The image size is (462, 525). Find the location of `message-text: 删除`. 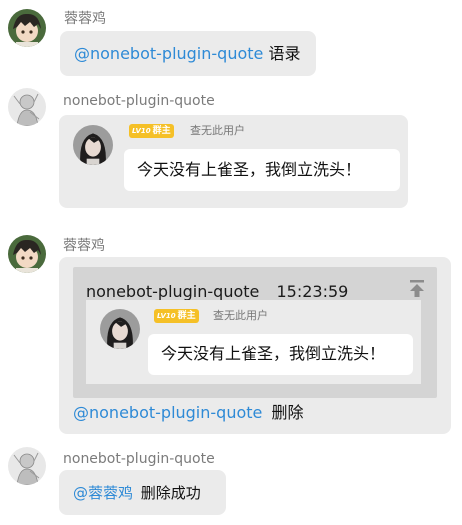

message-text: 删除 is located at coordinates (287, 412).